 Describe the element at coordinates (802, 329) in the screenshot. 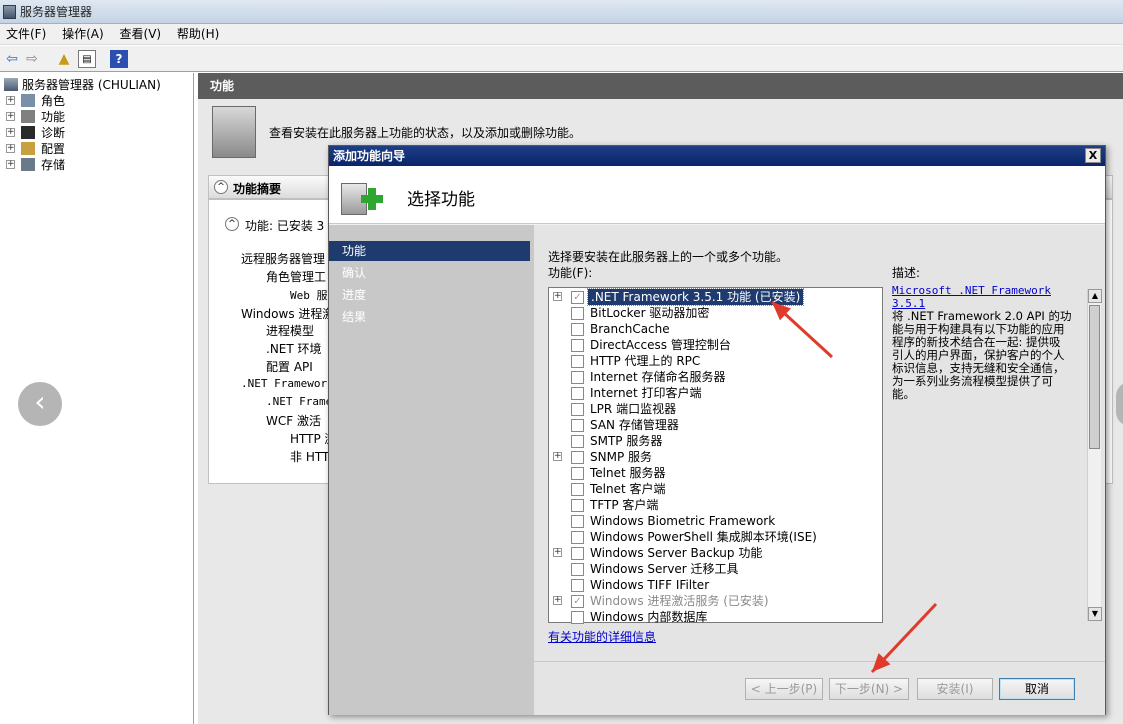

I see `annotation-arrow-installed` at that location.